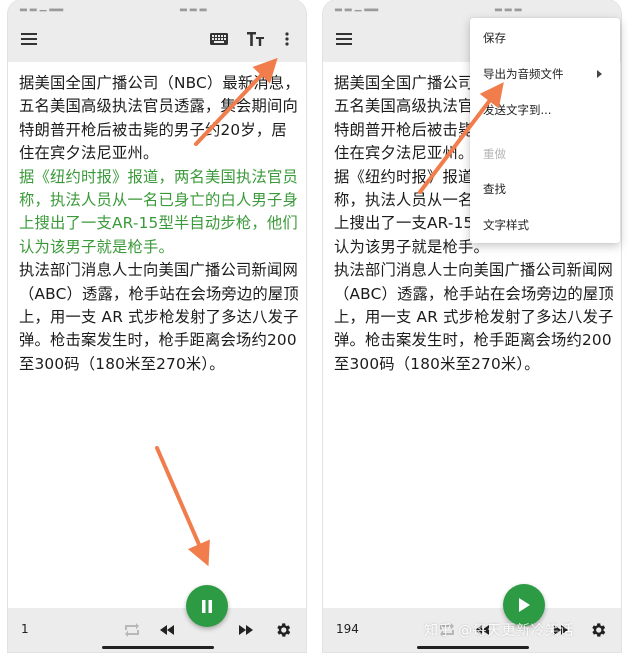  I want to click on play-icon, so click(524, 605).